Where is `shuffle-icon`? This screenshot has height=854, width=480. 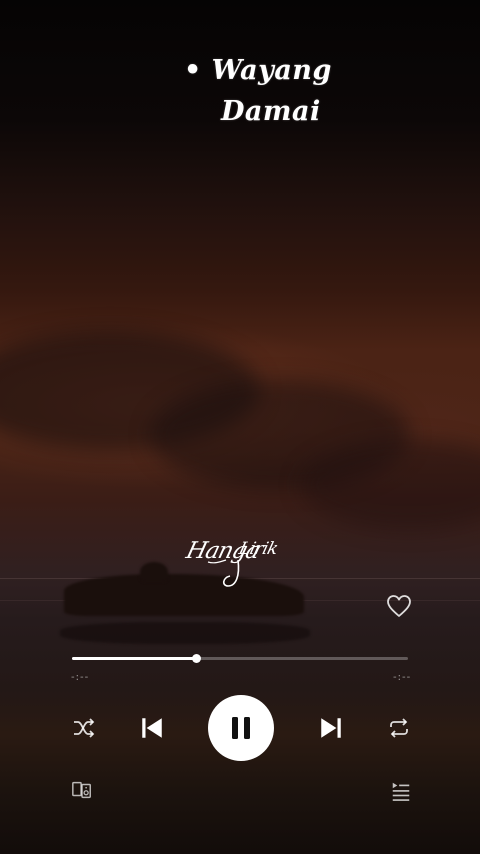
shuffle-icon is located at coordinates (84, 728).